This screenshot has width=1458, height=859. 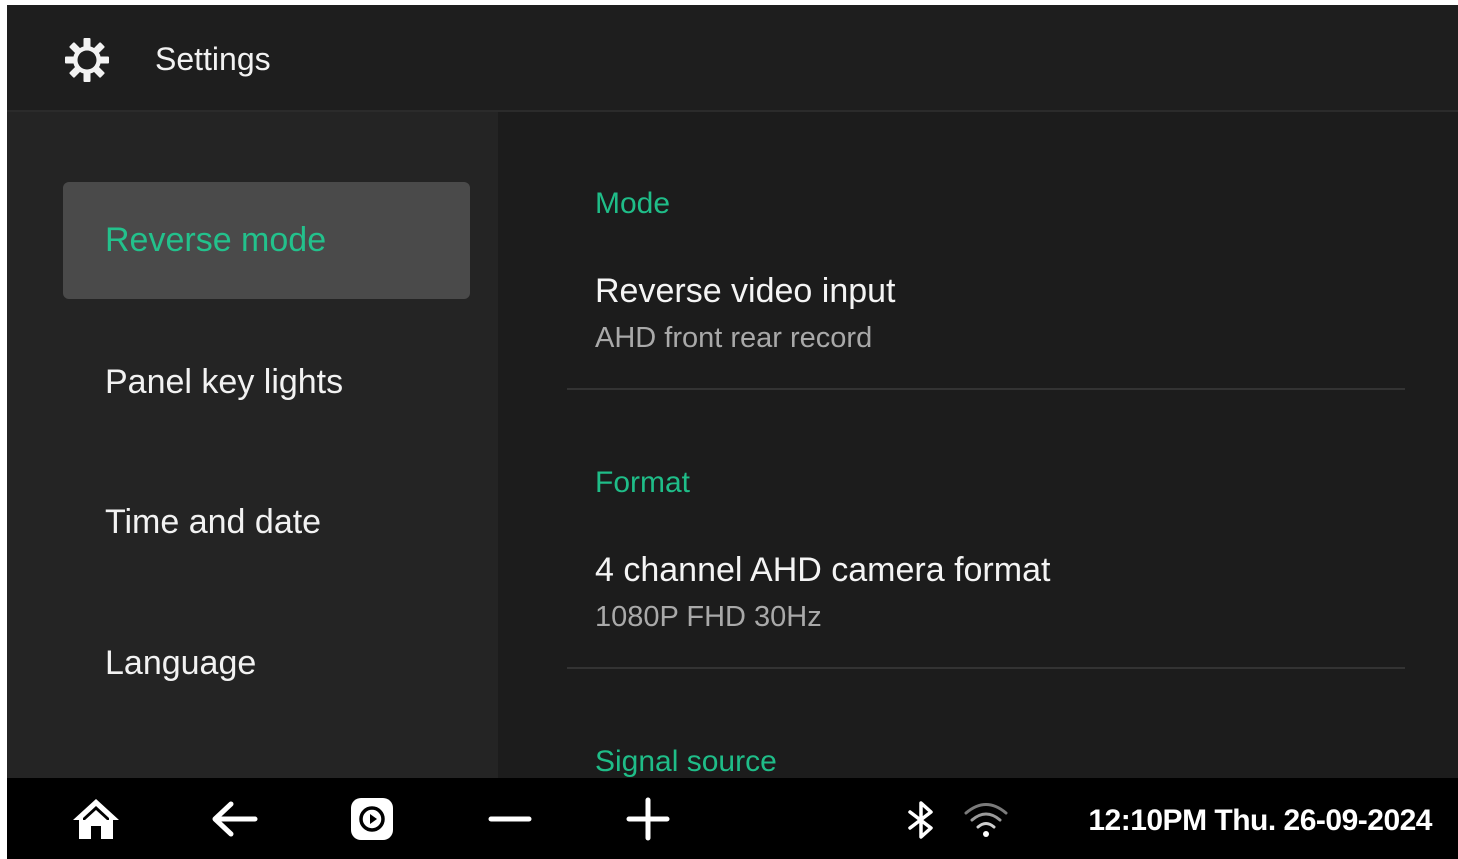 What do you see at coordinates (96, 819) in the screenshot?
I see `home-icon` at bounding box center [96, 819].